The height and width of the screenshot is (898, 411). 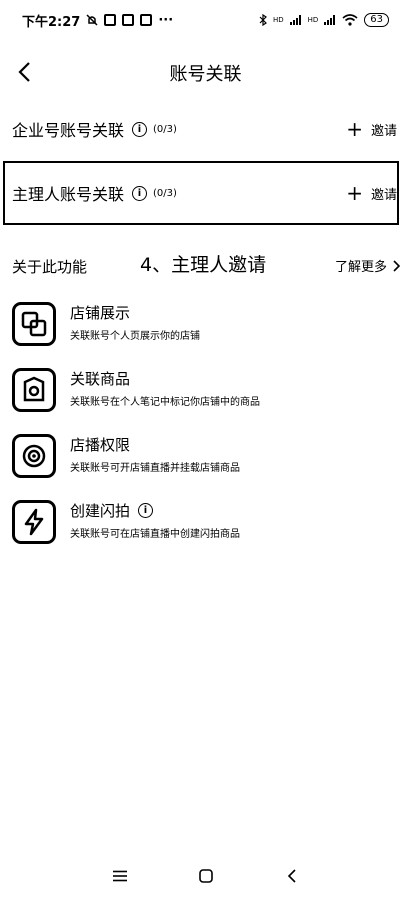 I want to click on feature-name: 创建闪拍 i, so click(x=112, y=510).